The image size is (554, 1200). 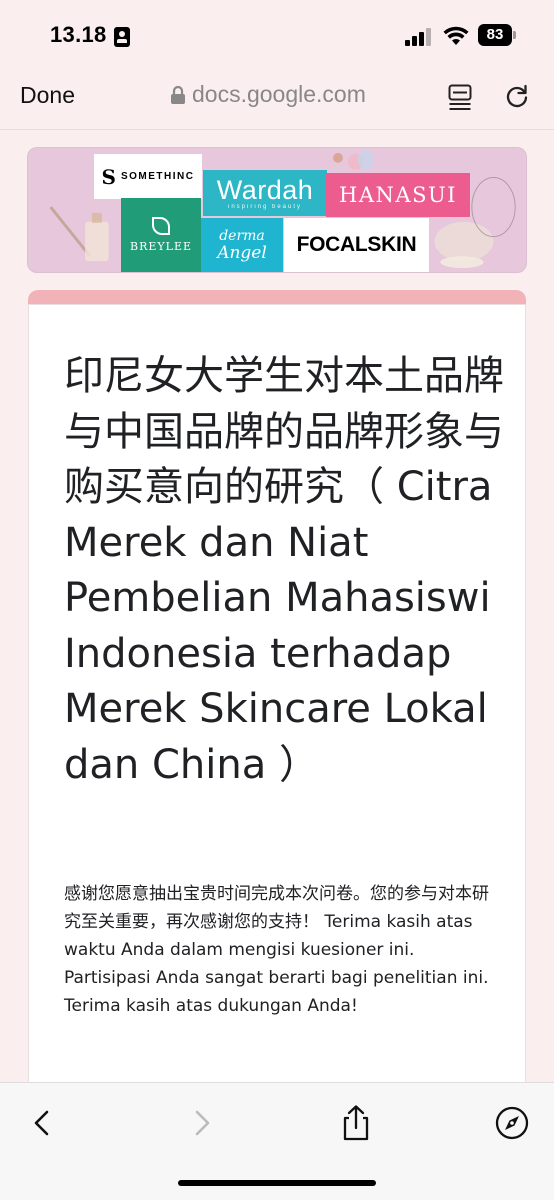 I want to click on battery-tip, so click(x=514, y=35).